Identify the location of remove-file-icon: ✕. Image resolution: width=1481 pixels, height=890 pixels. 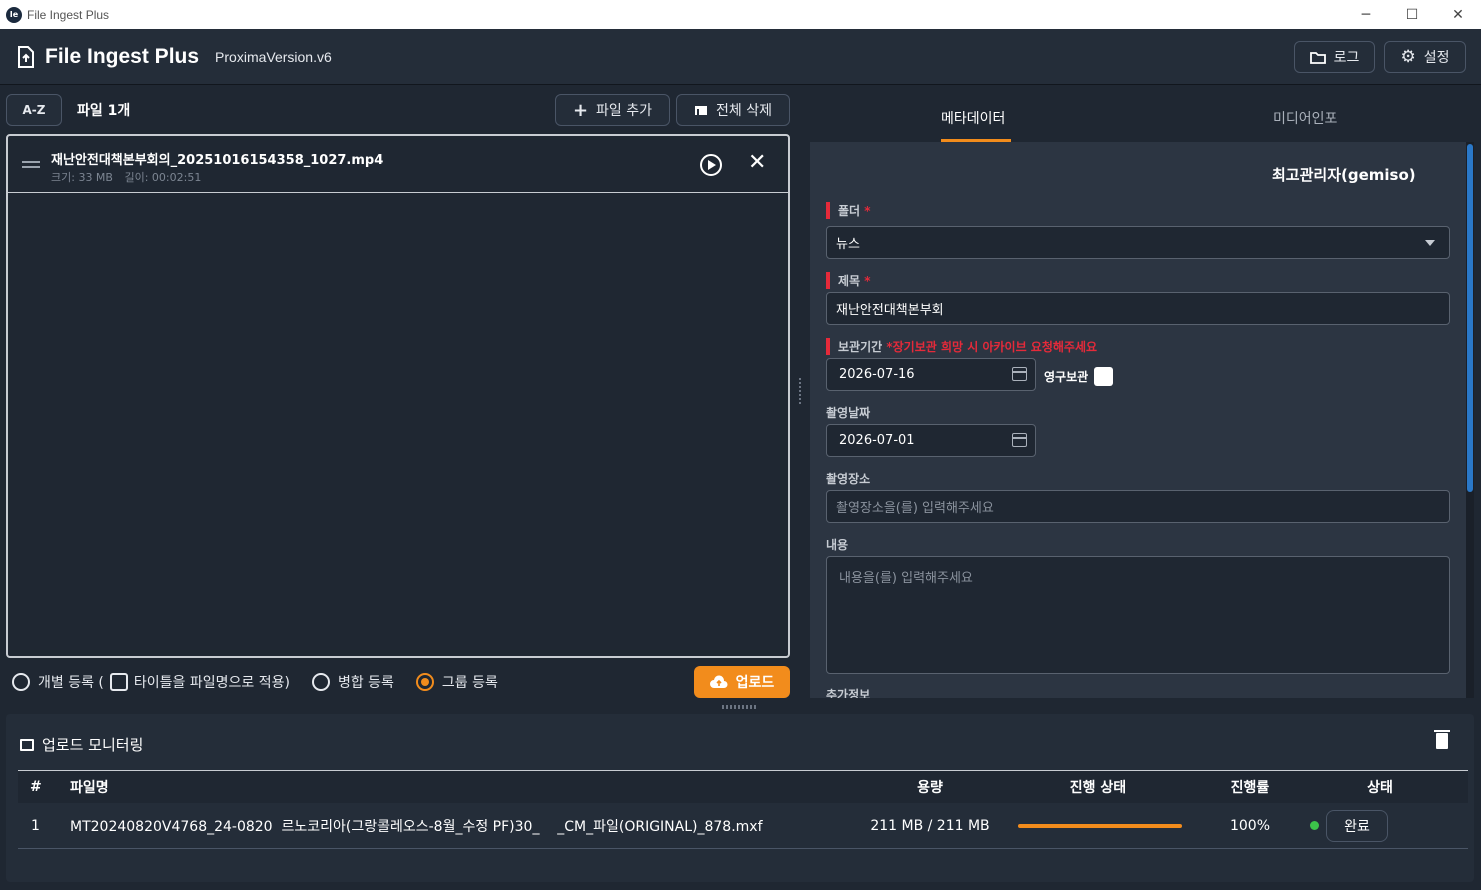
(757, 162).